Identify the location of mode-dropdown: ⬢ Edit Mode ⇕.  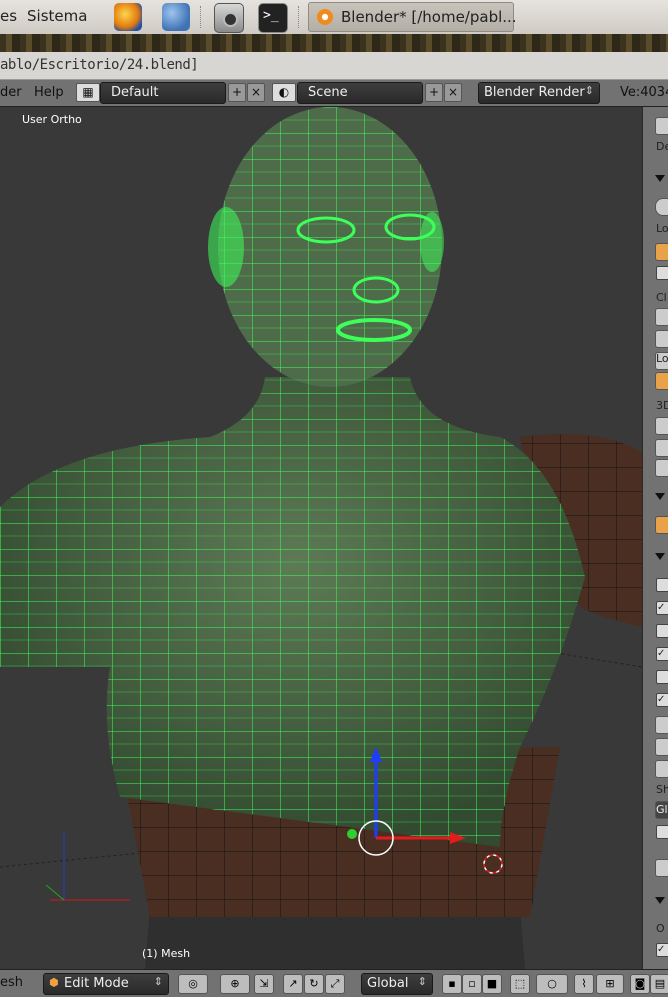
(106, 984).